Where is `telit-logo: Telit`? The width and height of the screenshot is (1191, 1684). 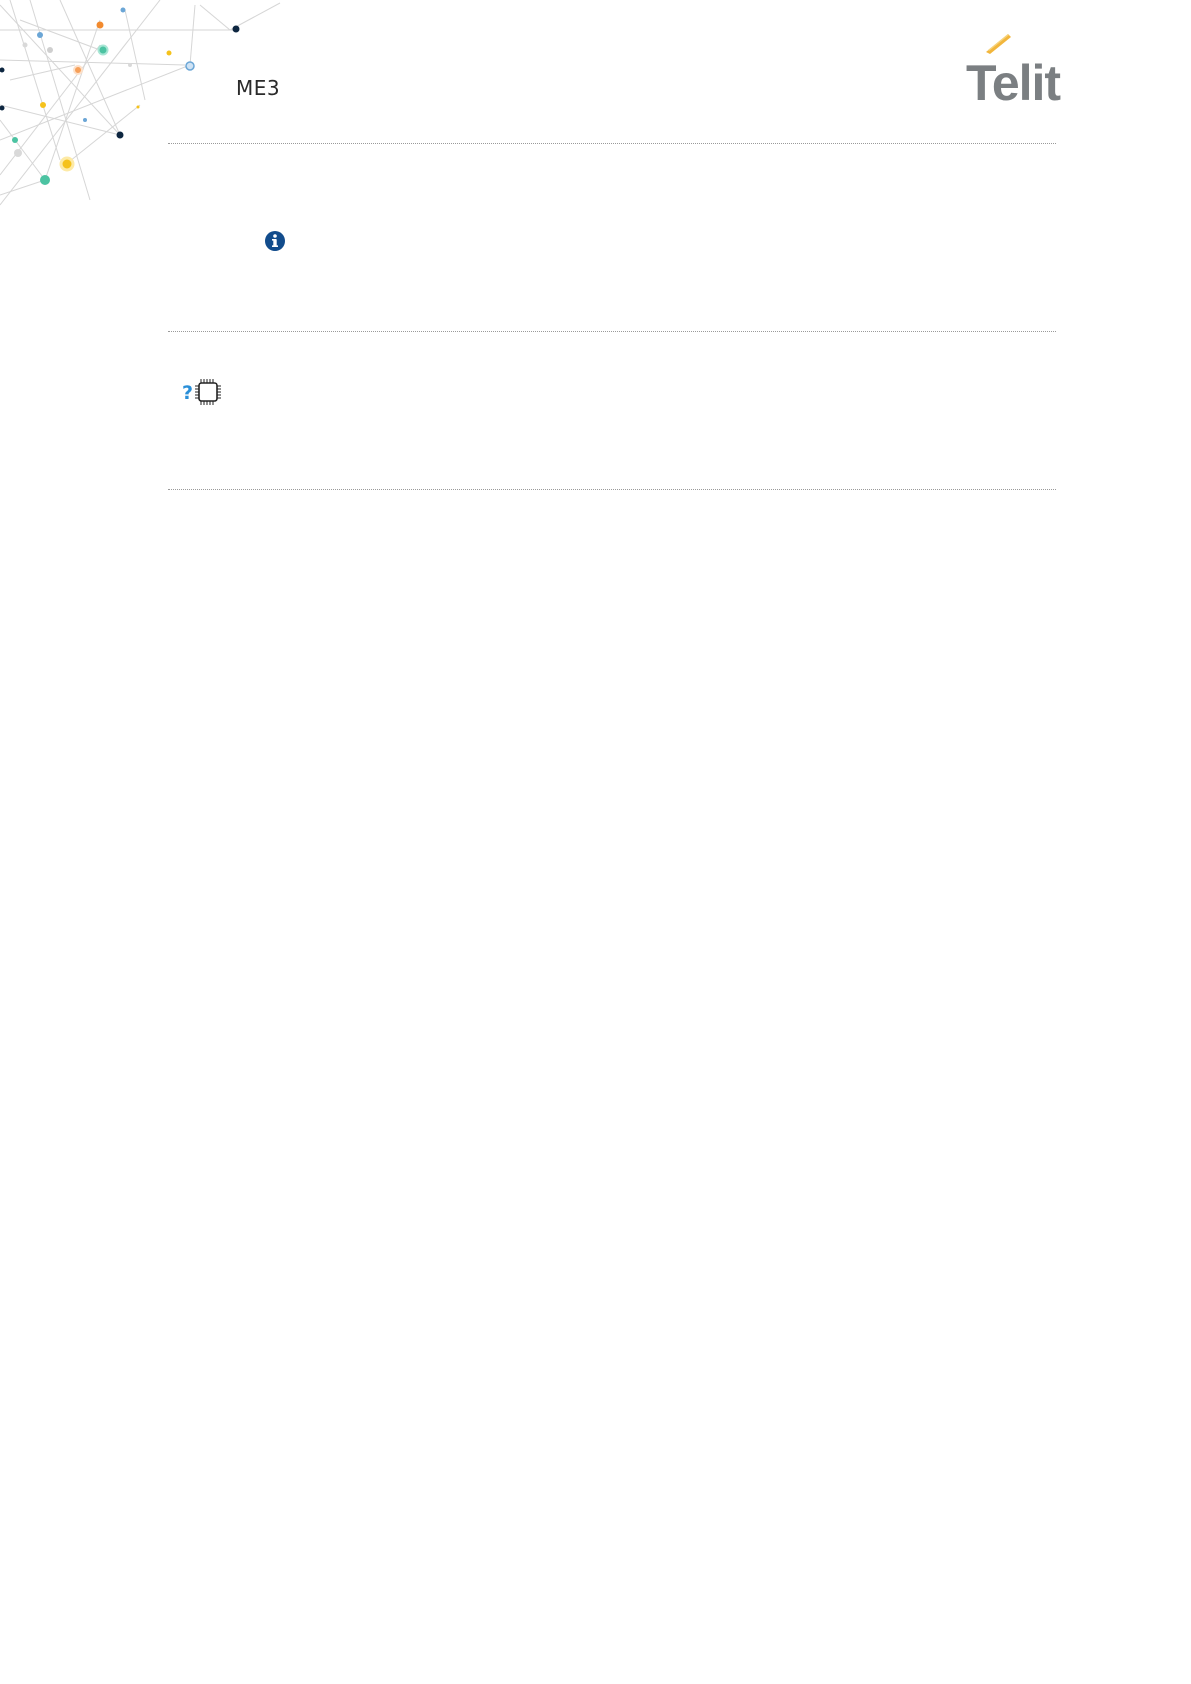
telit-logo: Telit is located at coordinates (1014, 69).